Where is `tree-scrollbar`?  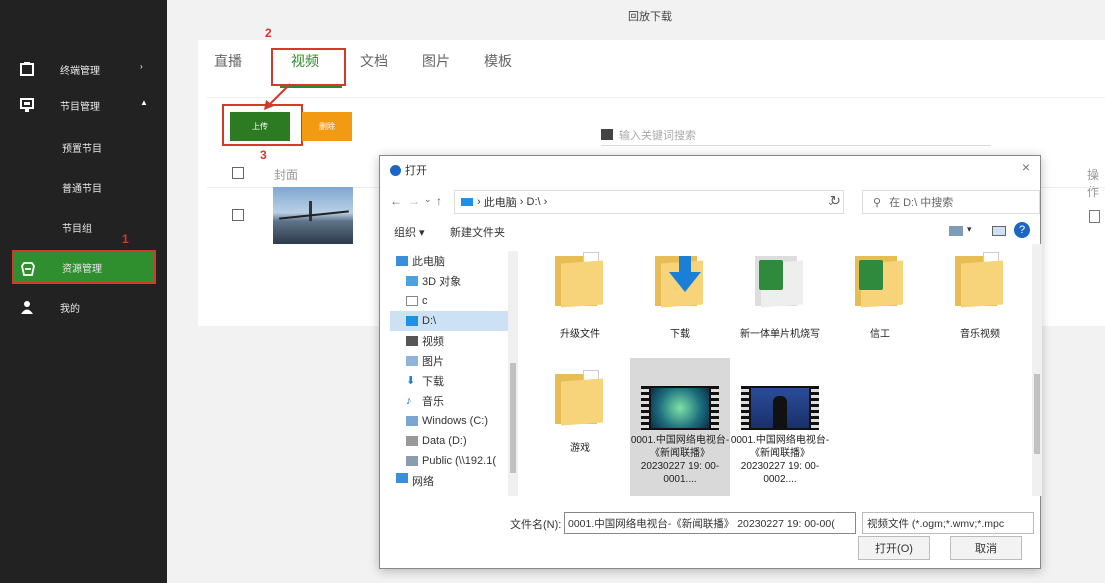 tree-scrollbar is located at coordinates (513, 373).